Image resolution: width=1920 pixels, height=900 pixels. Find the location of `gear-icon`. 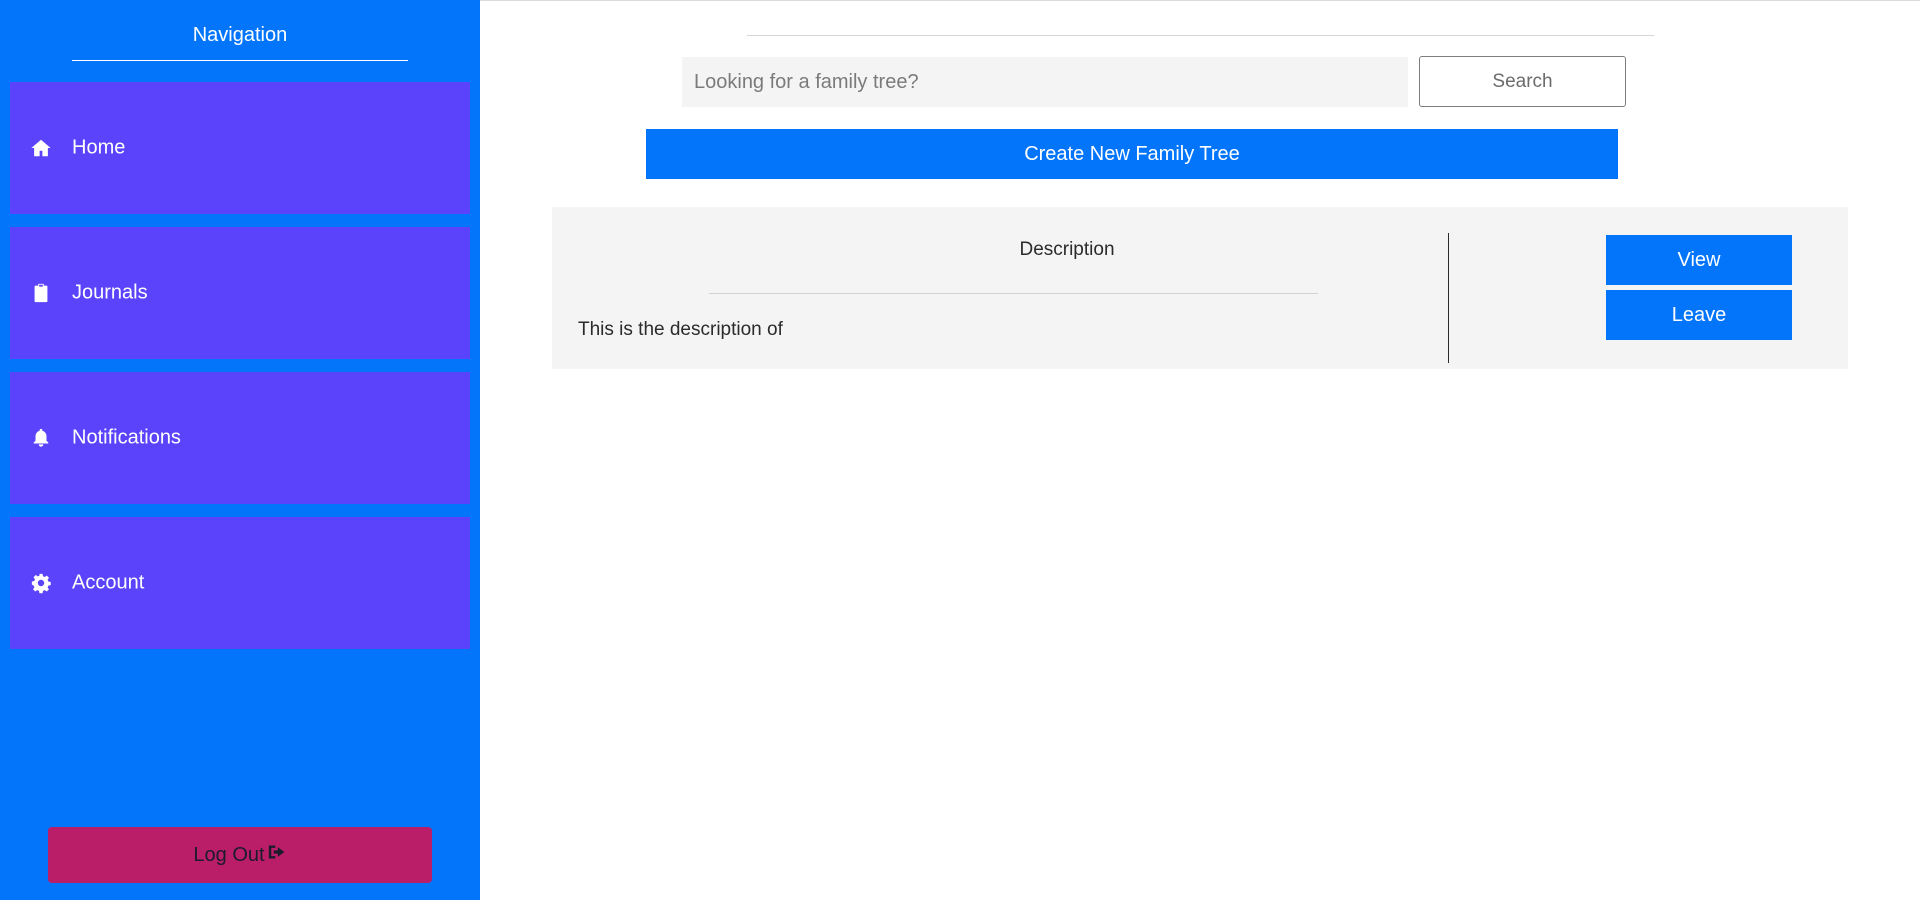

gear-icon is located at coordinates (41, 583).